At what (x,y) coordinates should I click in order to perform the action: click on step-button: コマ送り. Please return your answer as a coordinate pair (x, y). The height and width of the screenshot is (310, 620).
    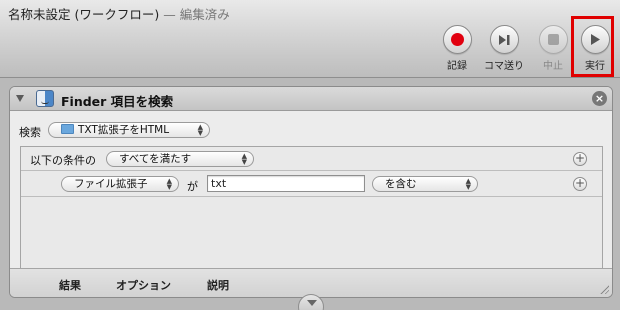
    Looking at the image, I should click on (504, 48).